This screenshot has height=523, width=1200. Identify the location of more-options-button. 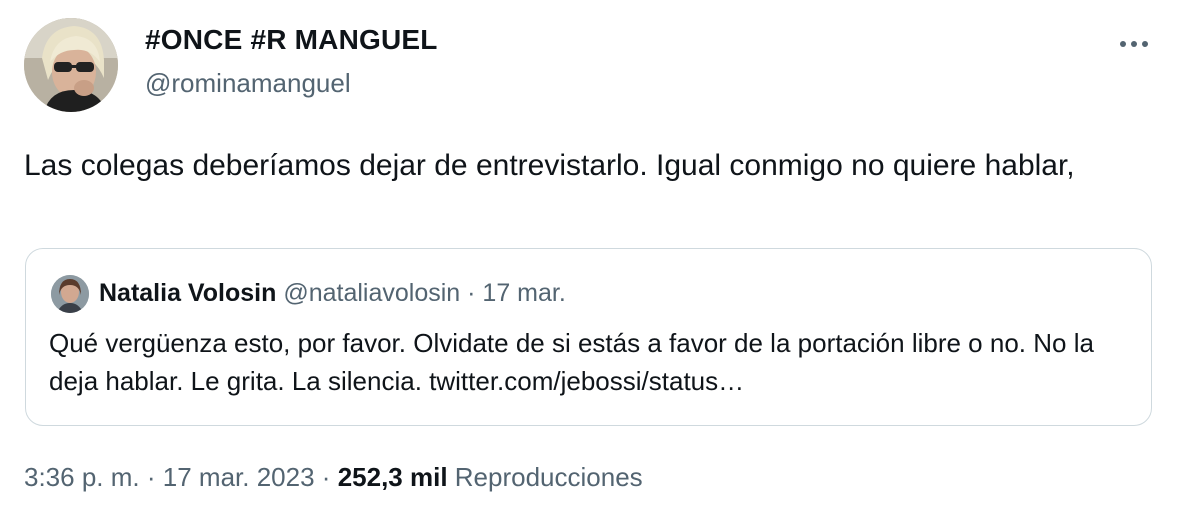
(1134, 44).